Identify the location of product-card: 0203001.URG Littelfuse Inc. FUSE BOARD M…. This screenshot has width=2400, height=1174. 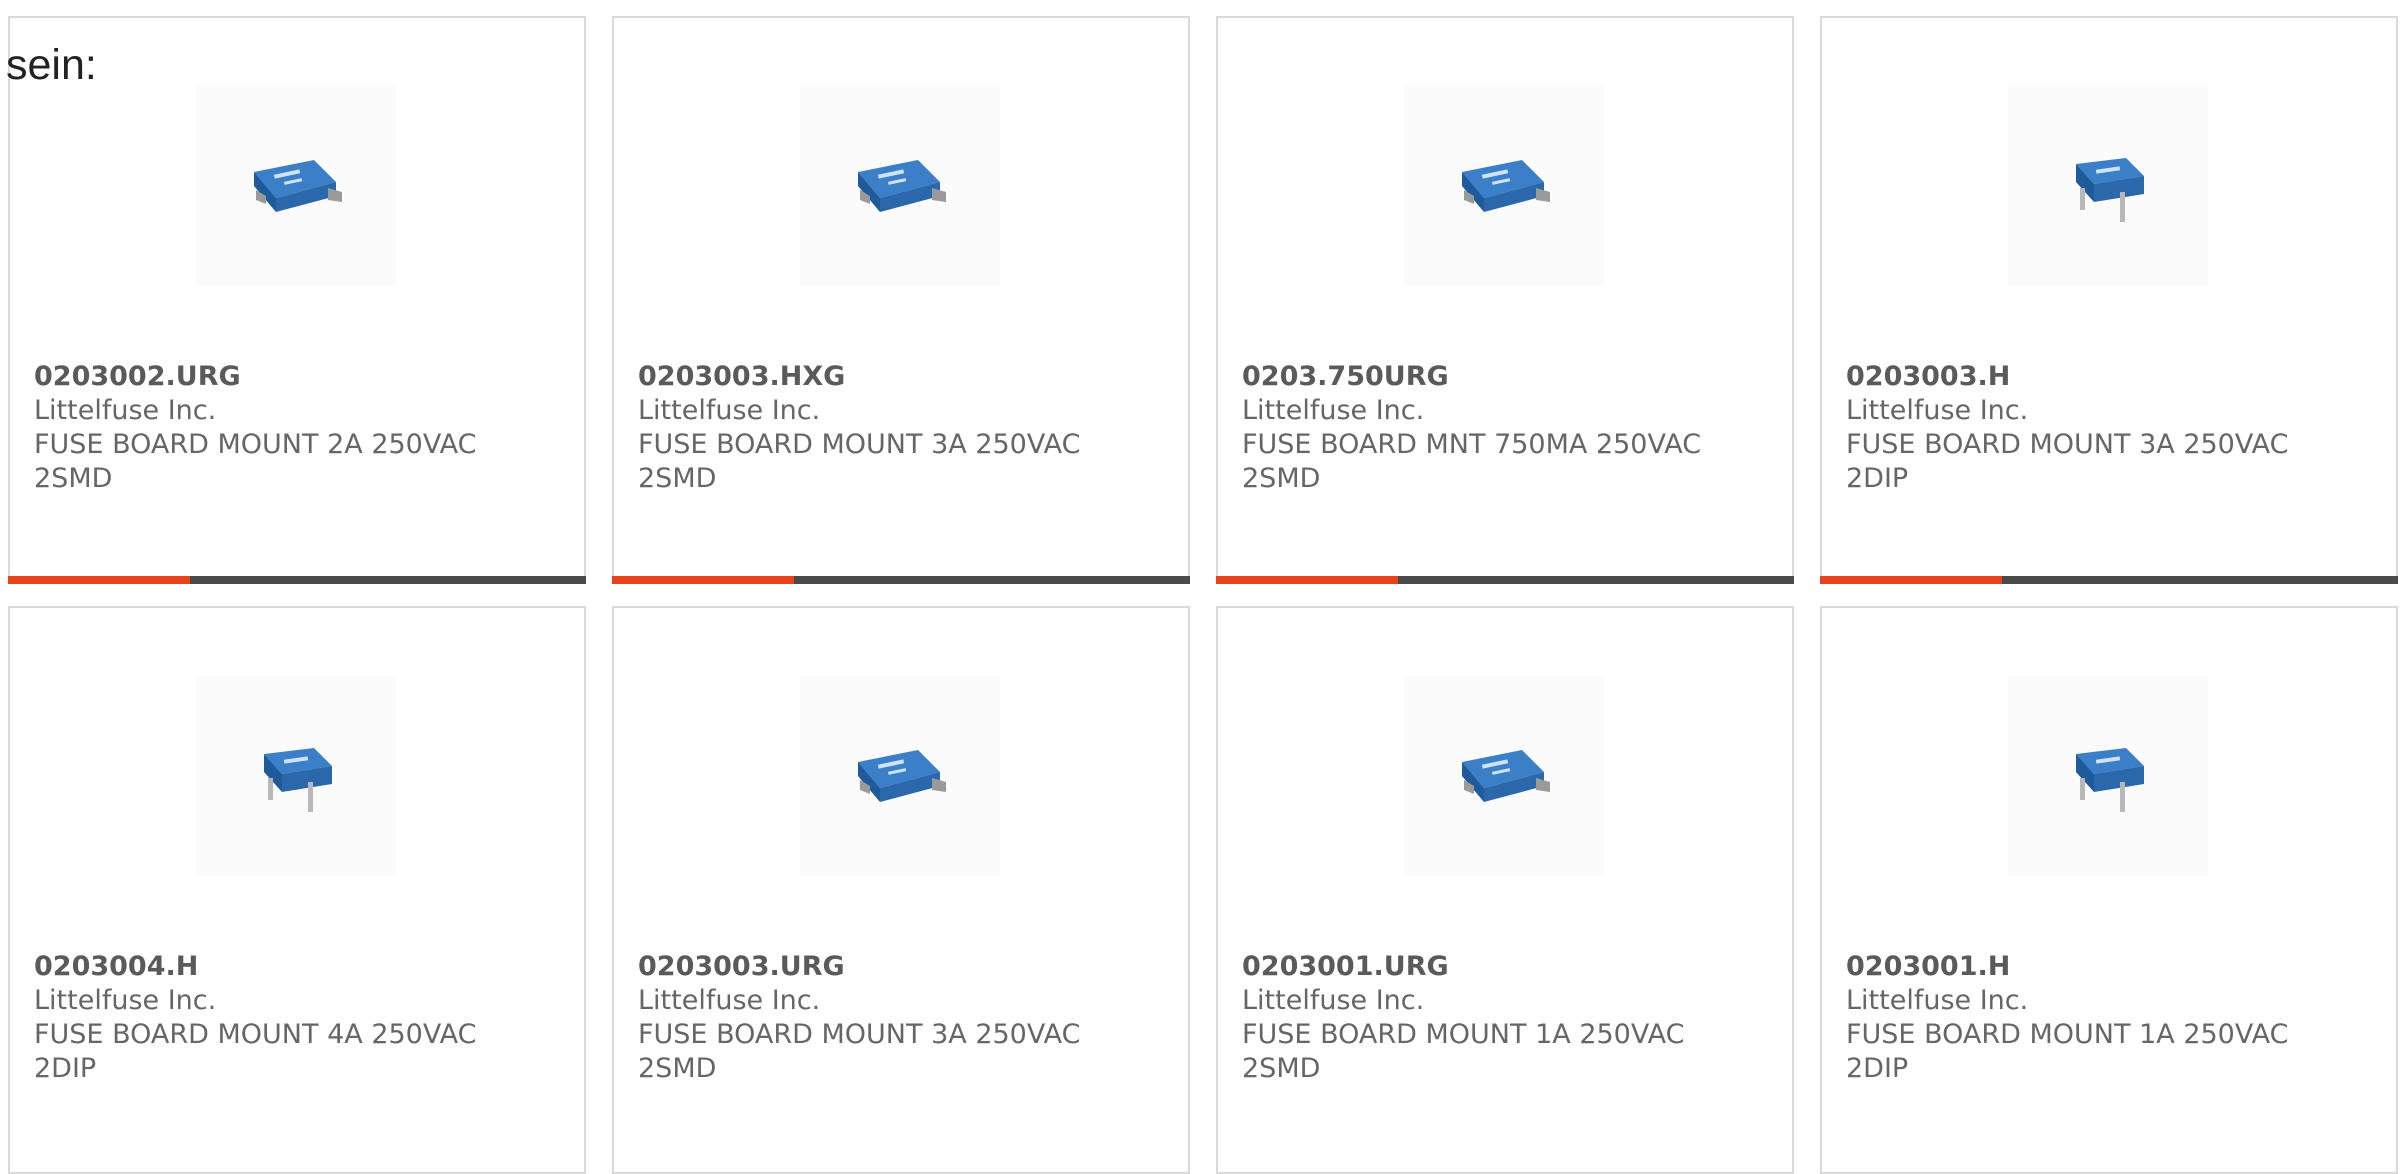
(1505, 890).